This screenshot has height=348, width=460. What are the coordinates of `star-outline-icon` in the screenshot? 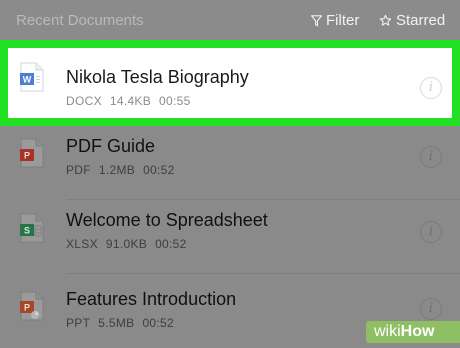 It's located at (385, 20).